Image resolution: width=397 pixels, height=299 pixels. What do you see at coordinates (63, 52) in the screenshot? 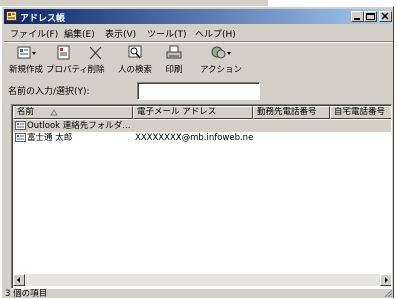
I see `properties-icon` at bounding box center [63, 52].